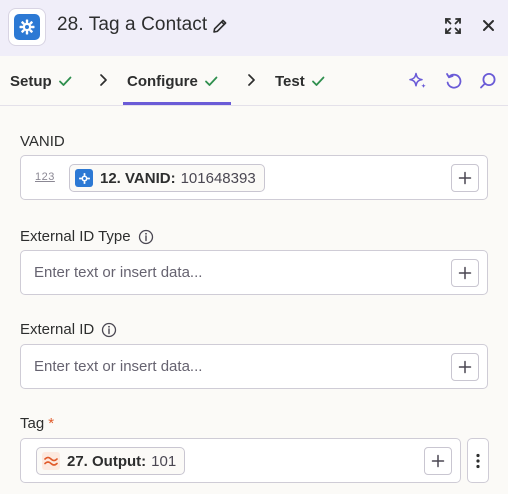  I want to click on required-mark: *, so click(51, 423).